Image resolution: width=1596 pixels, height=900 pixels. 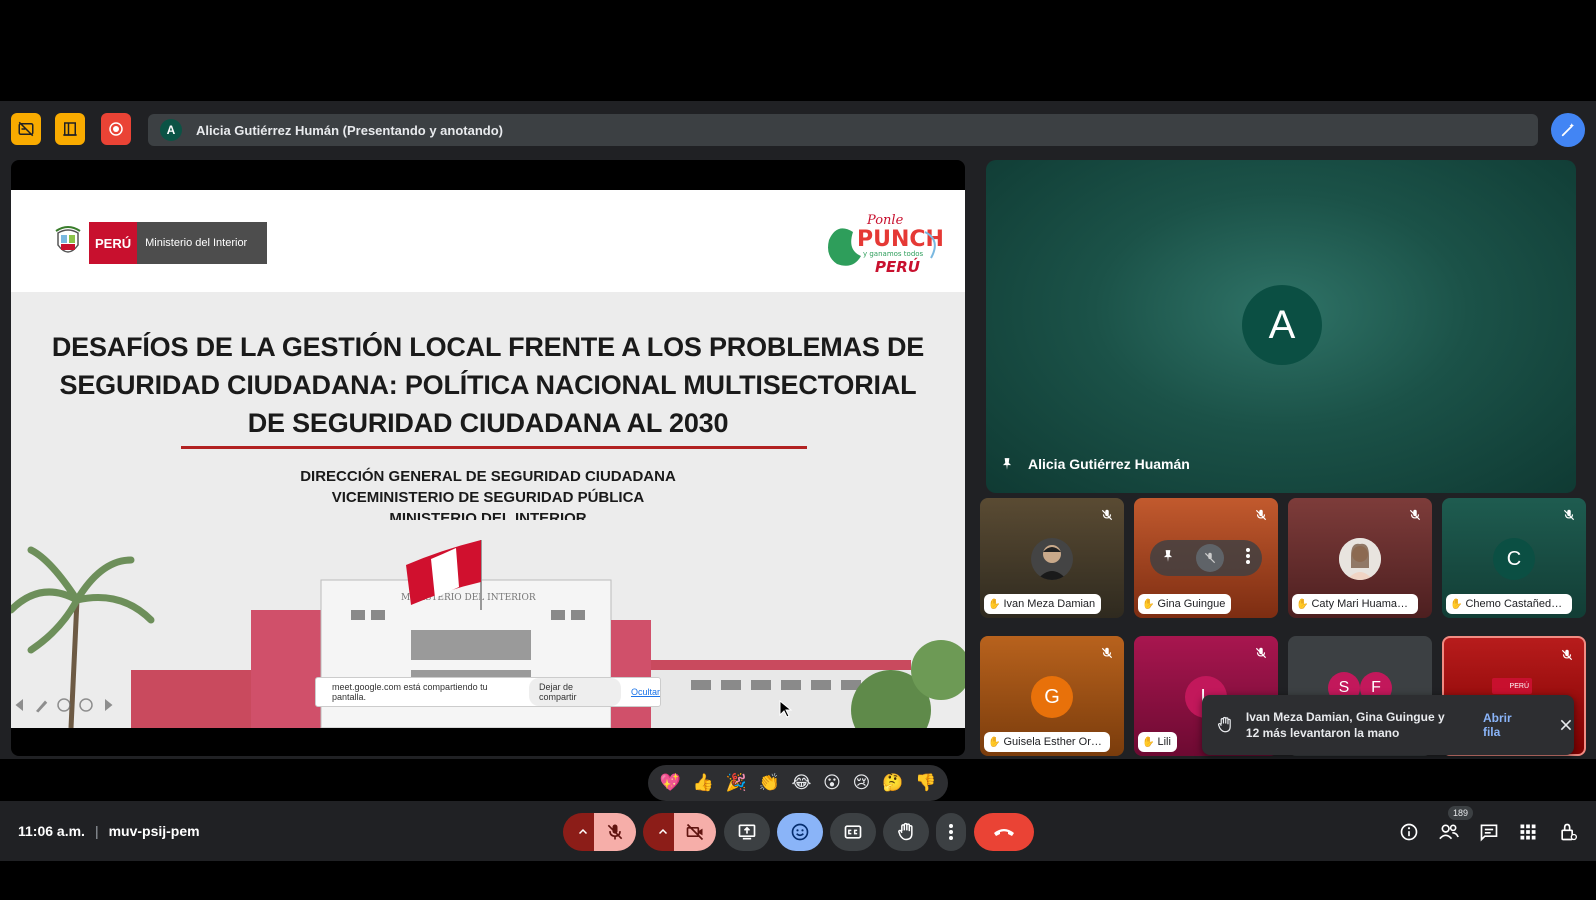 I want to click on close-icon, so click(x=1566, y=725).